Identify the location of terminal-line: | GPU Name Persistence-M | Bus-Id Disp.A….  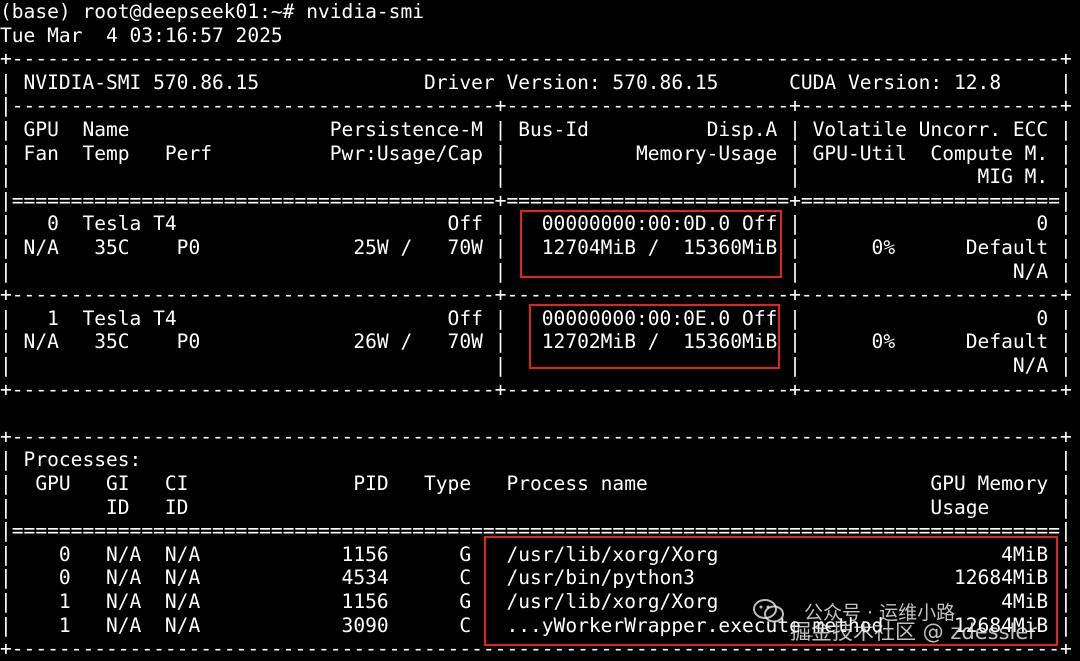
(536, 129).